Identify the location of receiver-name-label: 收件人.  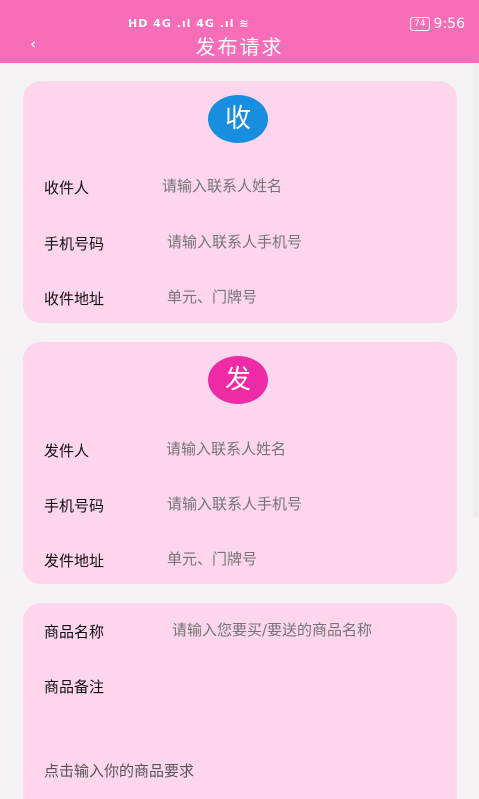
(67, 188).